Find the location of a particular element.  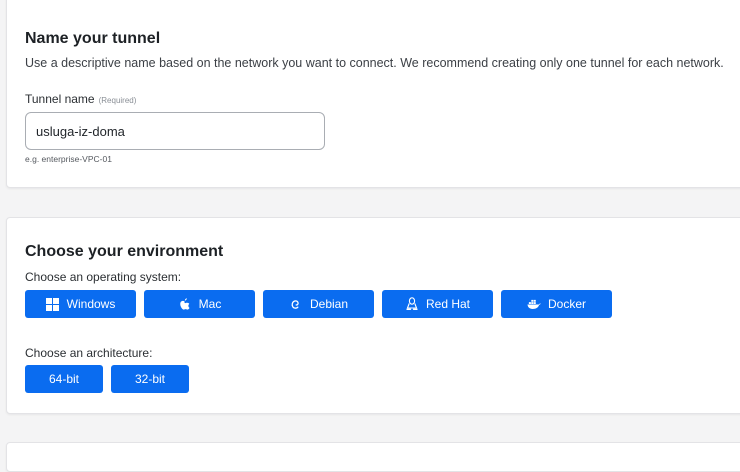

os-button-label: Red Hat is located at coordinates (448, 304).